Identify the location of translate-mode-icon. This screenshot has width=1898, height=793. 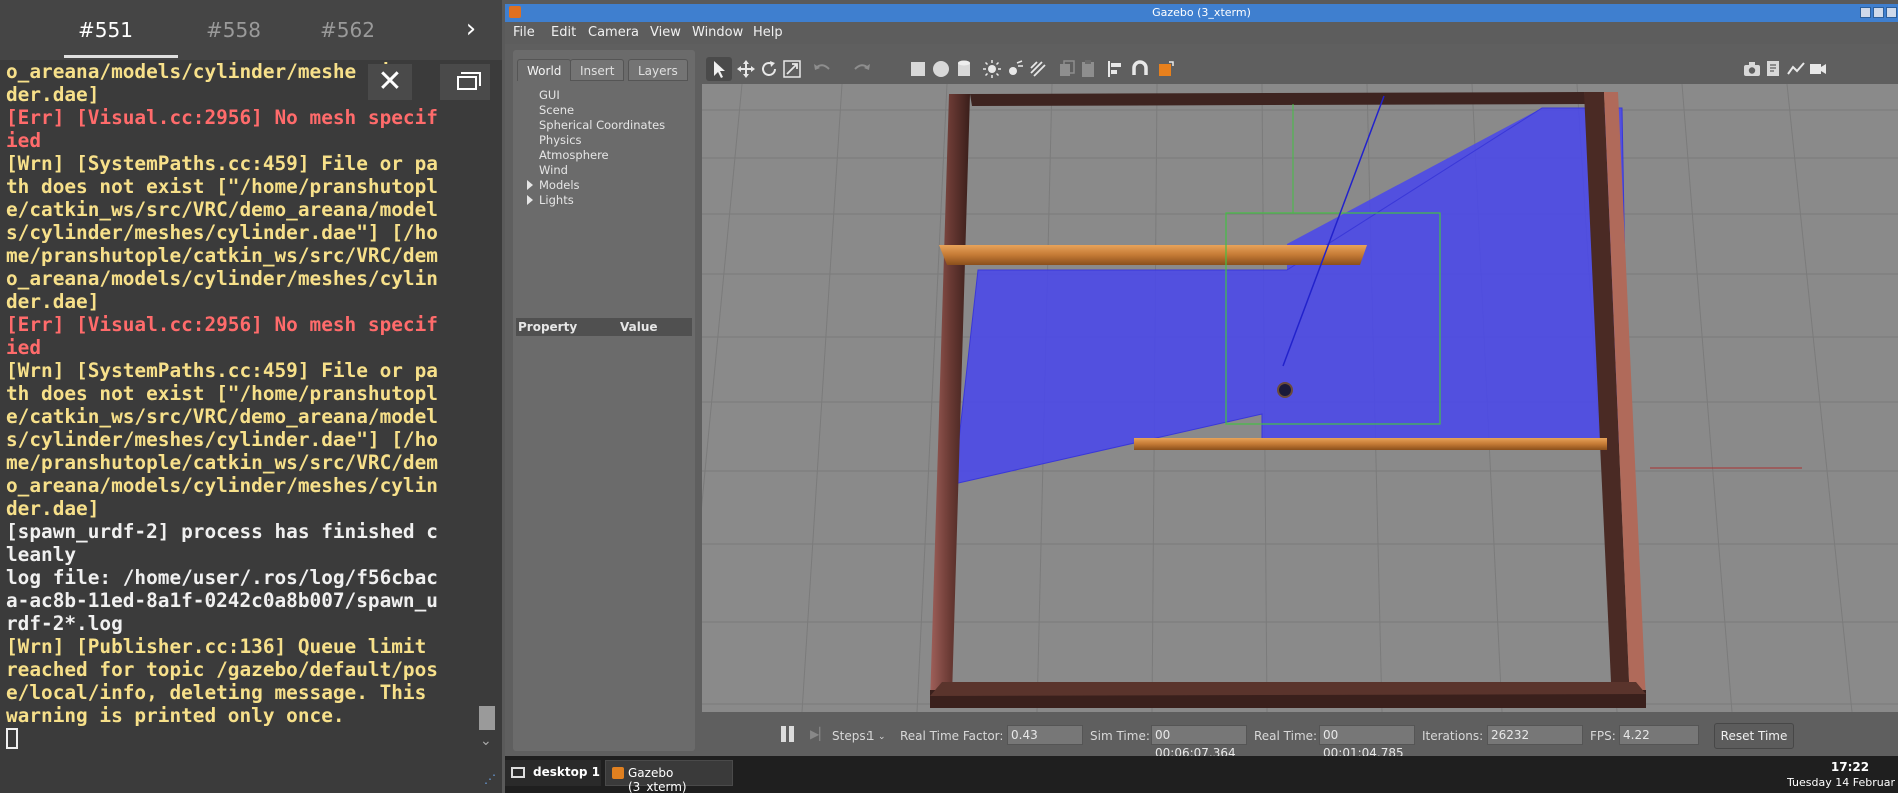
(746, 69).